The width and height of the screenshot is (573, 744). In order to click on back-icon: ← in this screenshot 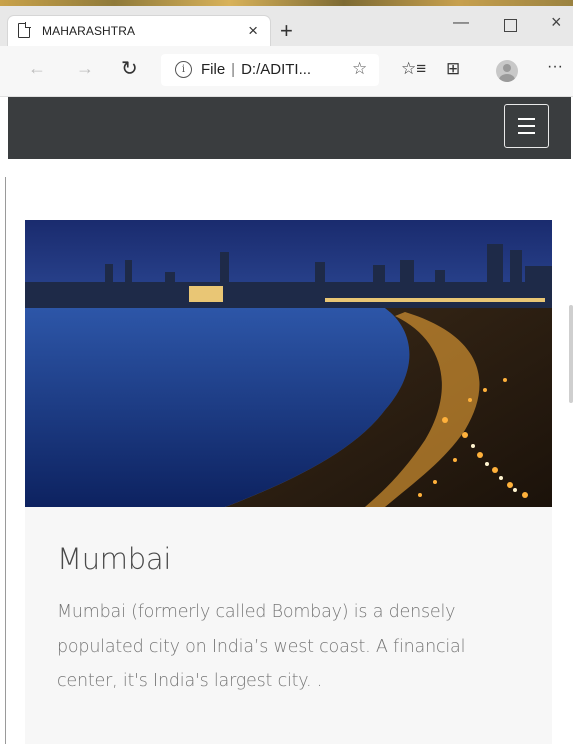, I will do `click(37, 68)`.